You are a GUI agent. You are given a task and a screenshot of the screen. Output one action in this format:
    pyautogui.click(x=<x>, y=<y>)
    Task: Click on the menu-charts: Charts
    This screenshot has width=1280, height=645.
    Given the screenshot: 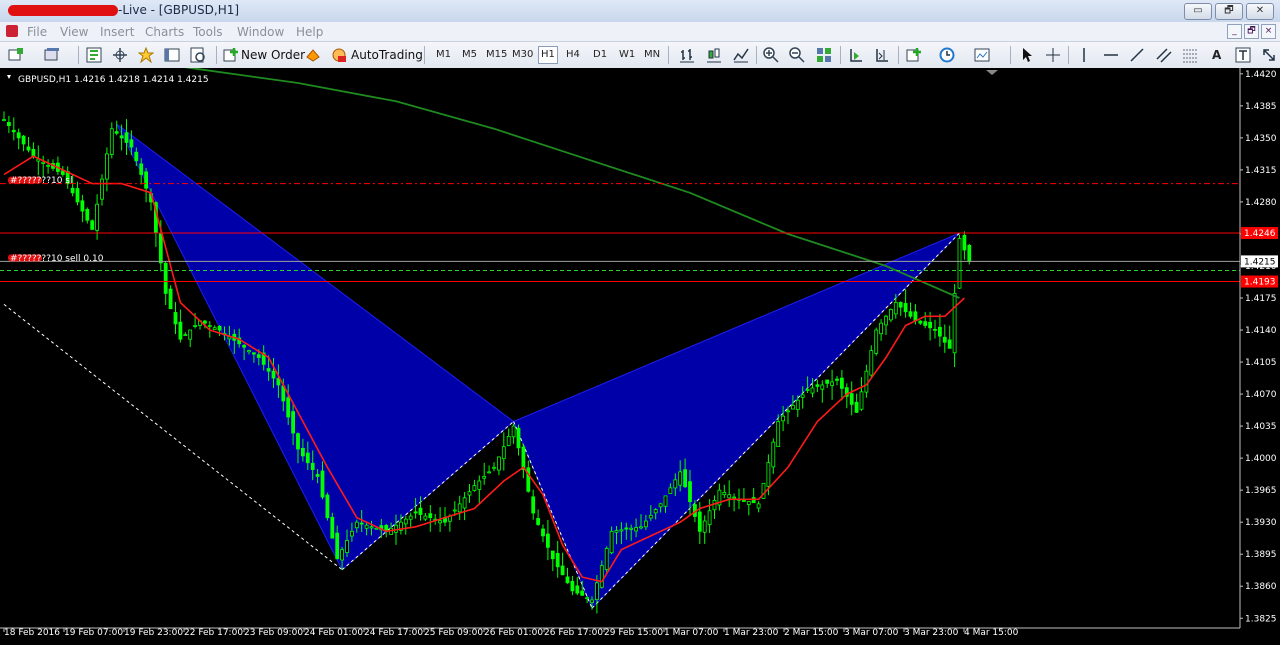 What is the action you would take?
    pyautogui.click(x=164, y=32)
    